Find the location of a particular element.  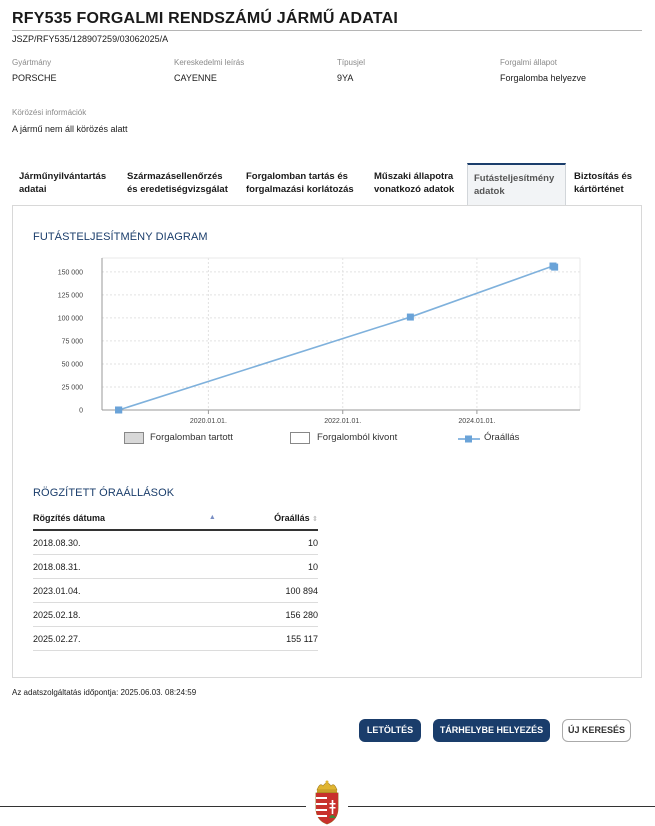

tab-label: Származásellenőrzés is located at coordinates (175, 176).